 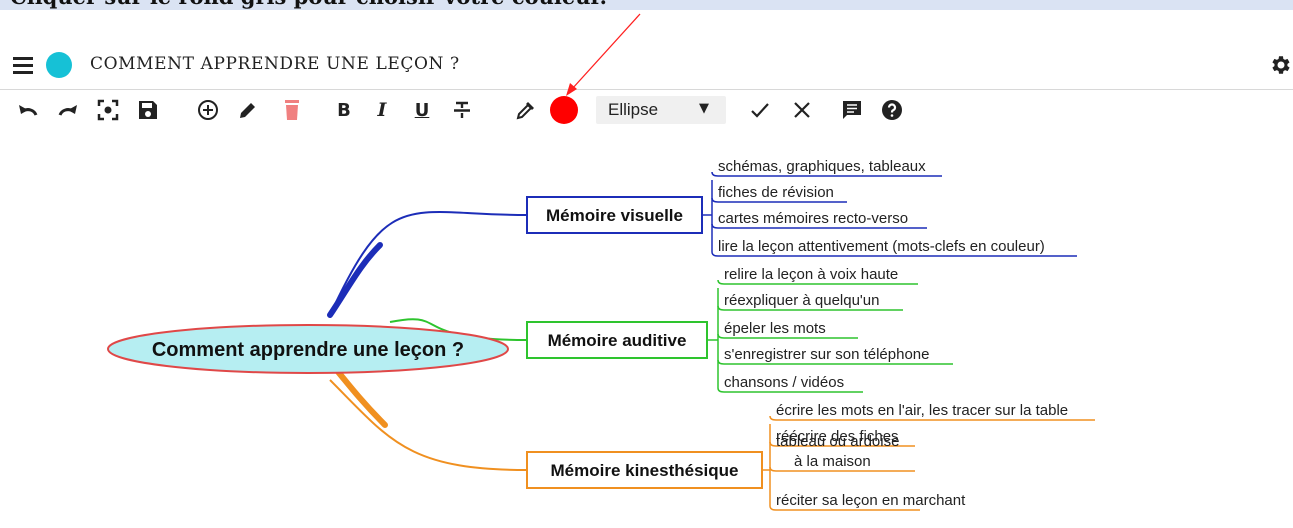 What do you see at coordinates (108, 110) in the screenshot?
I see `center-icon` at bounding box center [108, 110].